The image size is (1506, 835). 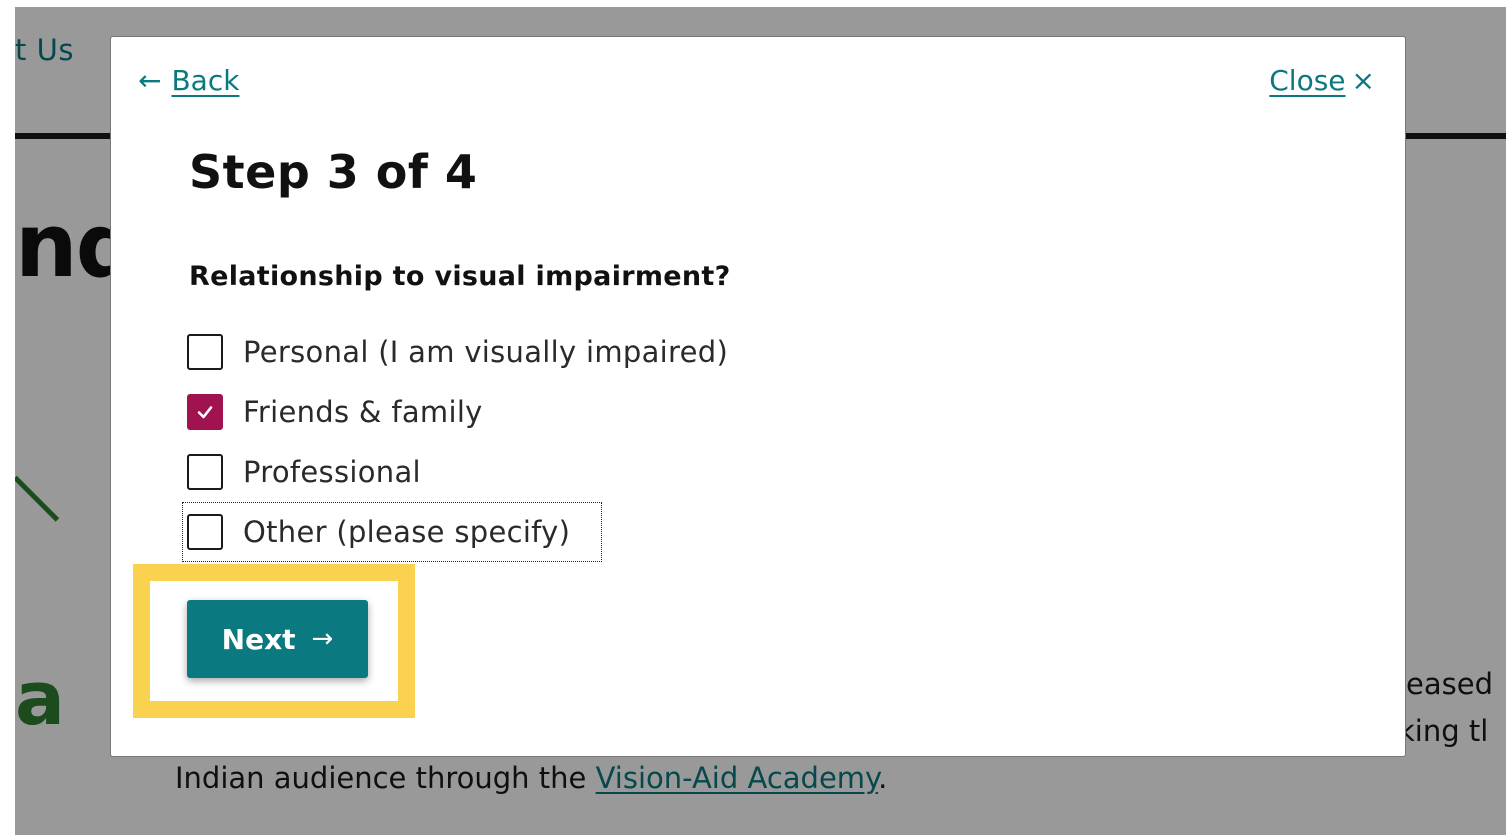 What do you see at coordinates (332, 472) in the screenshot?
I see `option-professional-label: Professional` at bounding box center [332, 472].